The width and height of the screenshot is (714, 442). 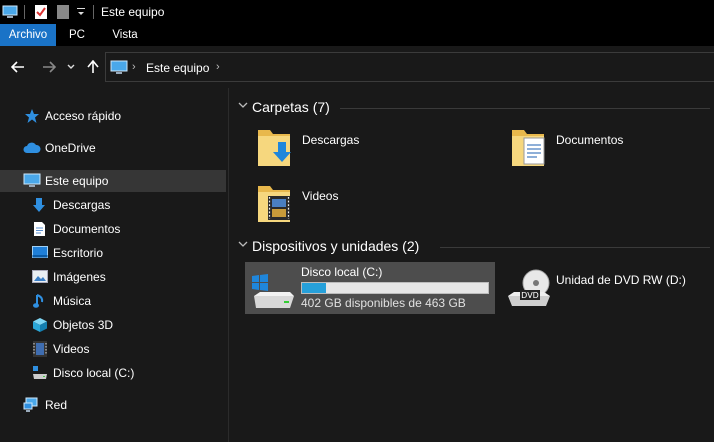 I want to click on recent-locations-button, so click(x=71, y=67).